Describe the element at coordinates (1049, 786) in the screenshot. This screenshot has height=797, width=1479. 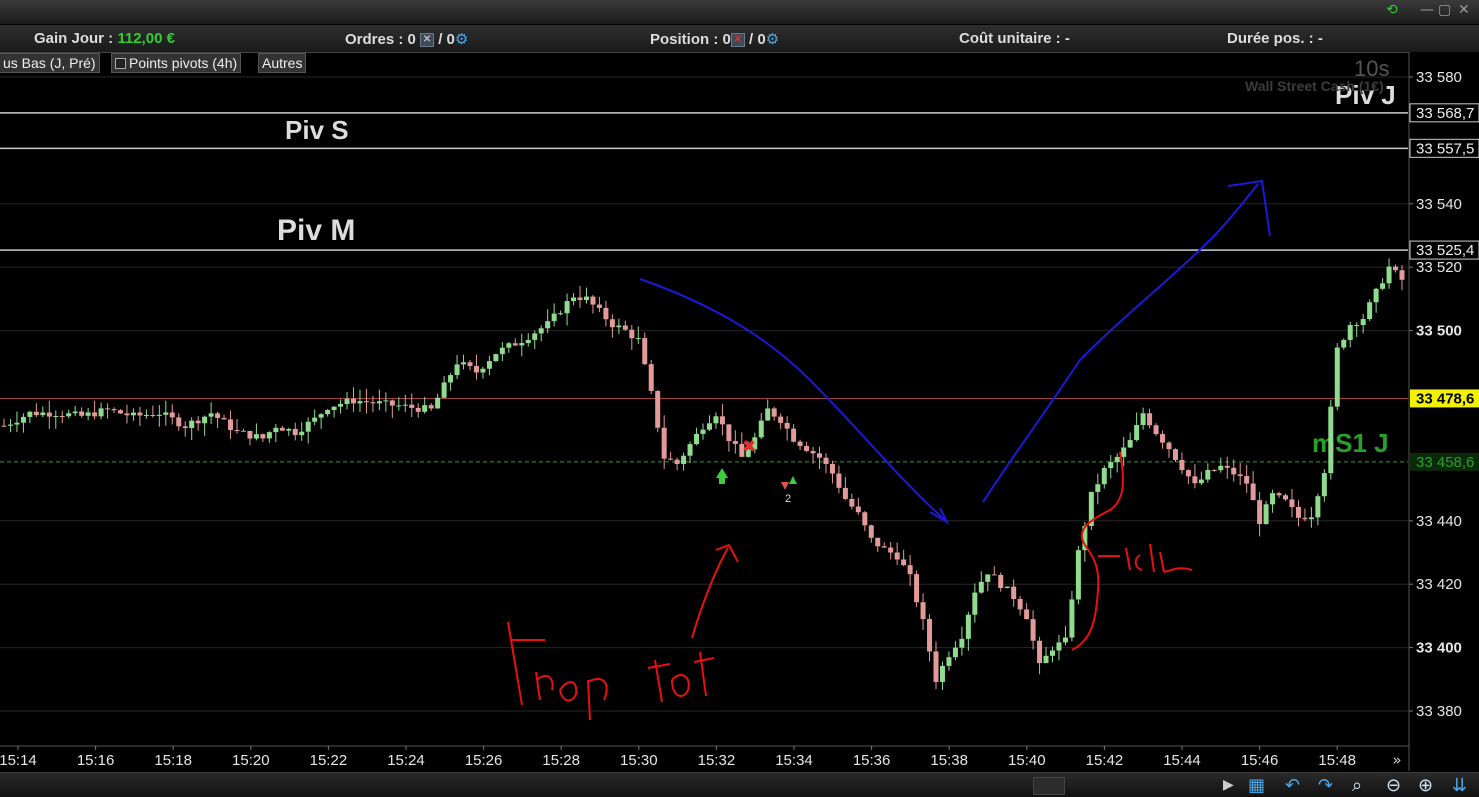
I see `scrollbar-thumb` at that location.